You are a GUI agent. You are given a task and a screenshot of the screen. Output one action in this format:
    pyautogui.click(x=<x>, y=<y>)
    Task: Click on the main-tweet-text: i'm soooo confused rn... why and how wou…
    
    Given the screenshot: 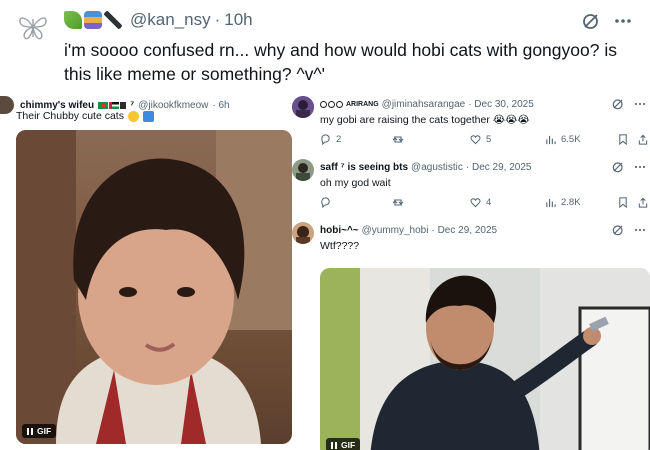 What is the action you would take?
    pyautogui.click(x=340, y=62)
    